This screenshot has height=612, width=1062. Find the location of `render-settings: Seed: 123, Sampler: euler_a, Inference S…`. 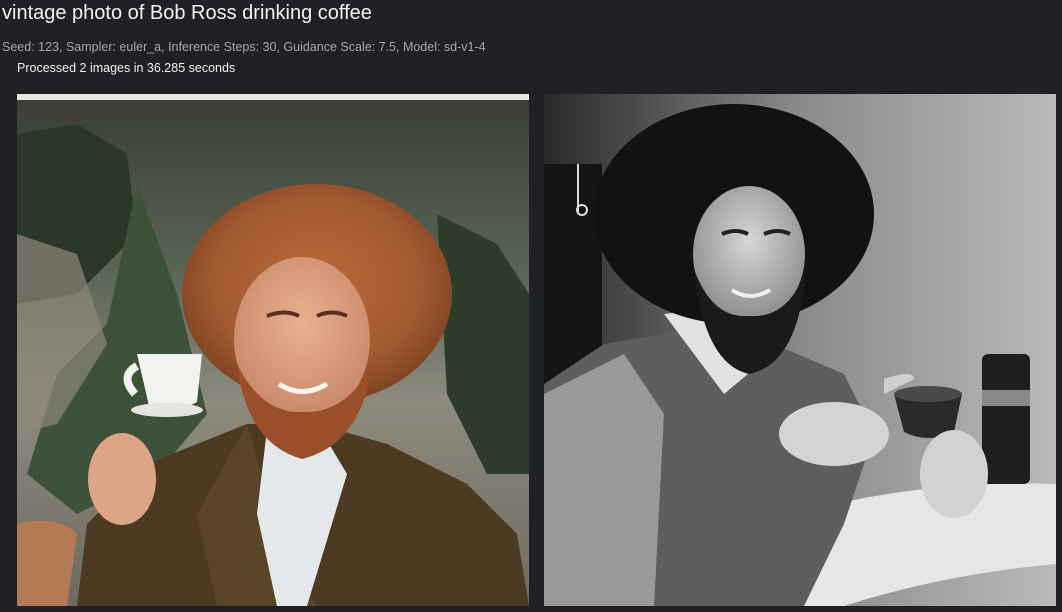

render-settings: Seed: 123, Sampler: euler_a, Inference S… is located at coordinates (244, 47).